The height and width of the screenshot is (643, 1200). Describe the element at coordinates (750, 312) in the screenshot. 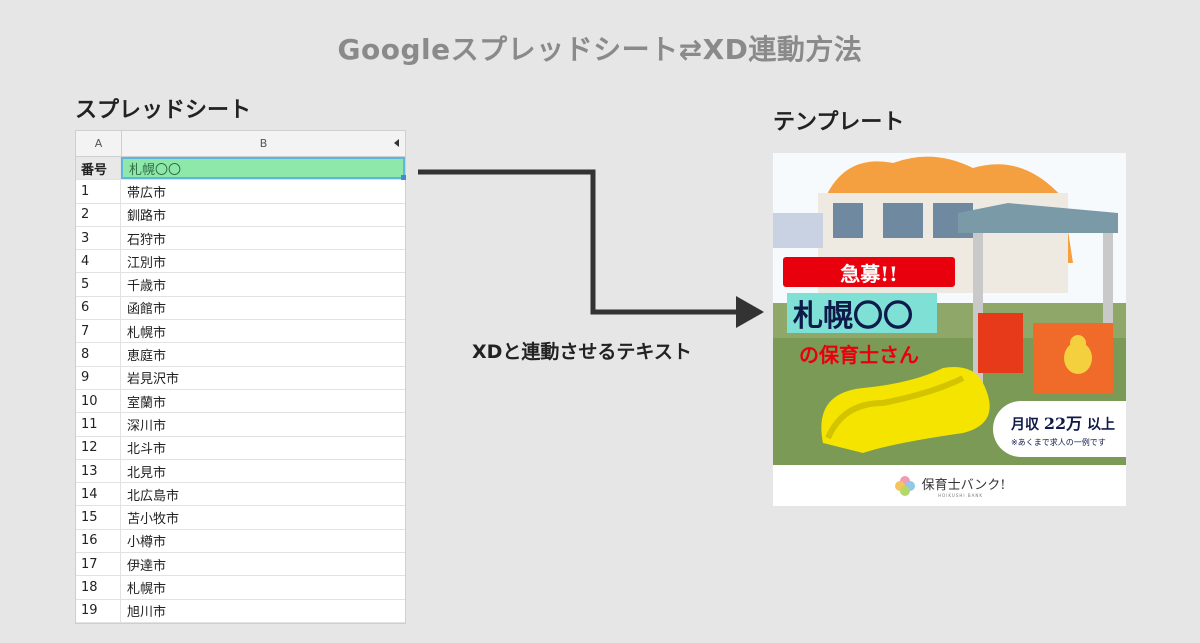

I see `arrow-head-icon` at that location.